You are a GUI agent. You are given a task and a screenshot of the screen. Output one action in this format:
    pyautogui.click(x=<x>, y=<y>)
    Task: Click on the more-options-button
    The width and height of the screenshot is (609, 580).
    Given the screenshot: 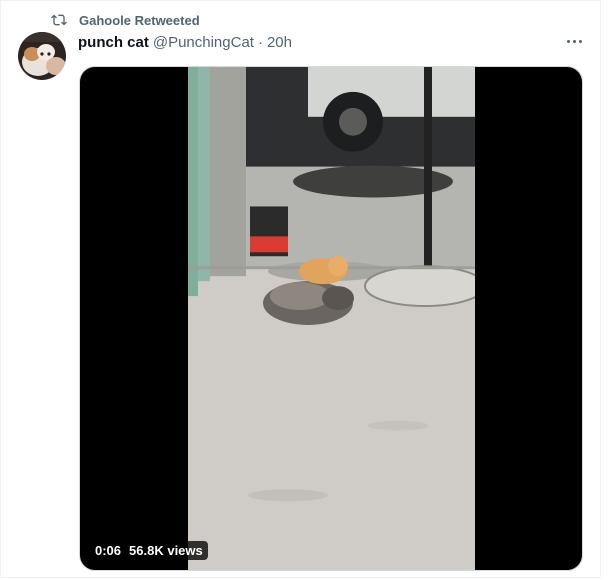 What is the action you would take?
    pyautogui.click(x=574, y=41)
    